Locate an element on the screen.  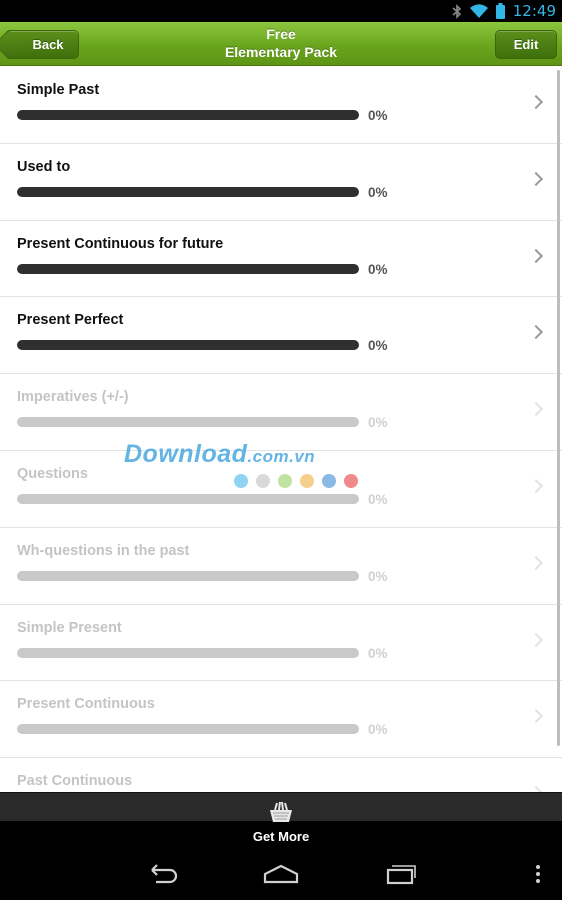
lesson-row: Imperatives (+/-) 0% is located at coordinates (281, 412).